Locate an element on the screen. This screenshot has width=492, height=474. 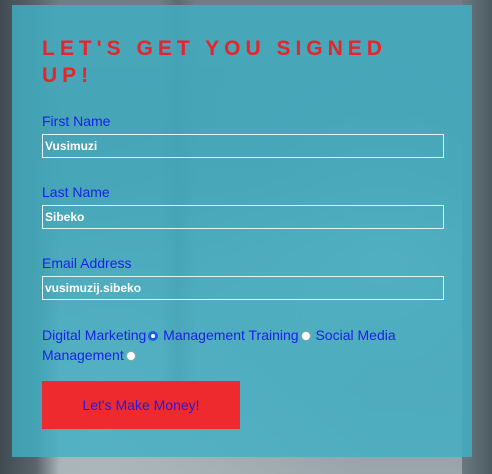
last-name-input is located at coordinates (243, 217).